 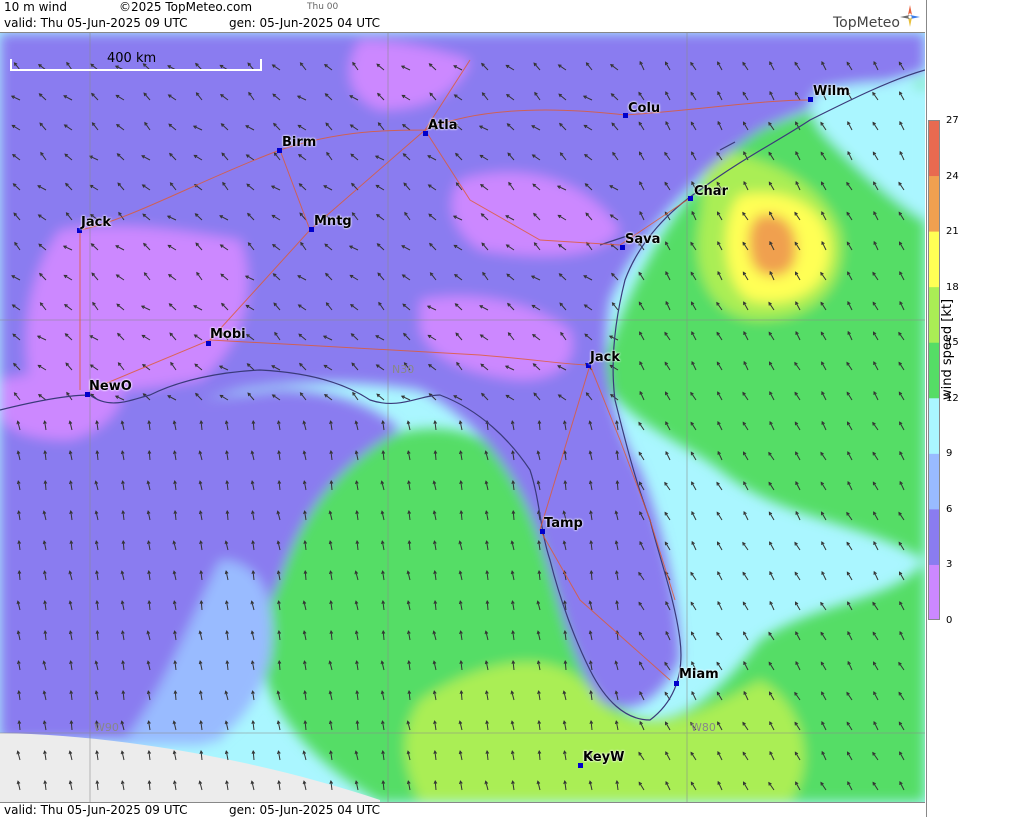 What do you see at coordinates (952, 120) in the screenshot?
I see `legend-tick-label: 27` at bounding box center [952, 120].